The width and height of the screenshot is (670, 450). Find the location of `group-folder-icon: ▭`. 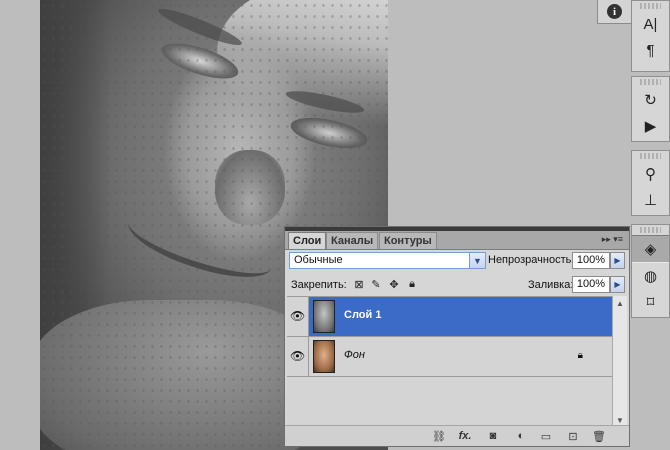

group-folder-icon: ▭ is located at coordinates (546, 436).